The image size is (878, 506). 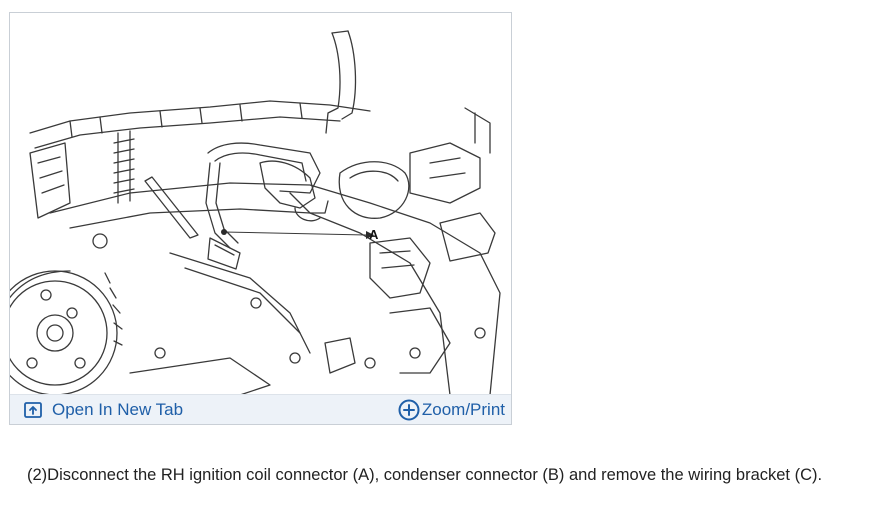 I want to click on zoom-print-link: Zoom/Print, so click(x=451, y=410).